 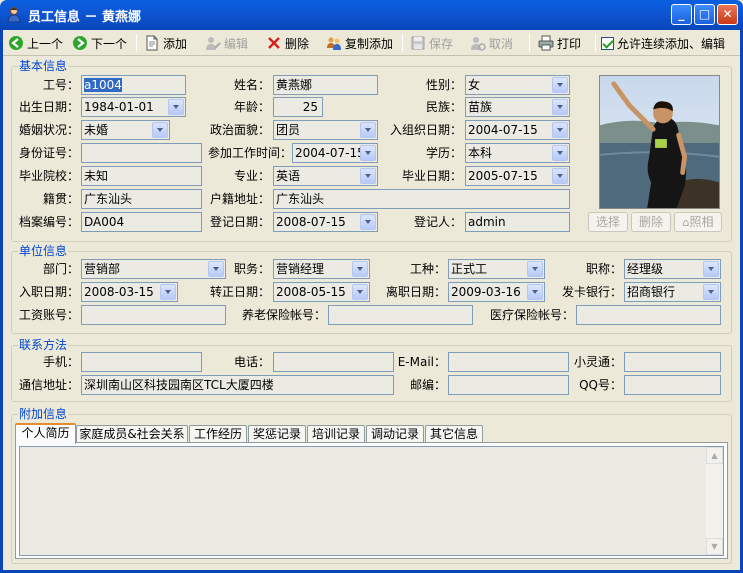 I want to click on photo-capture-button: ⌂照相, so click(x=698, y=222).